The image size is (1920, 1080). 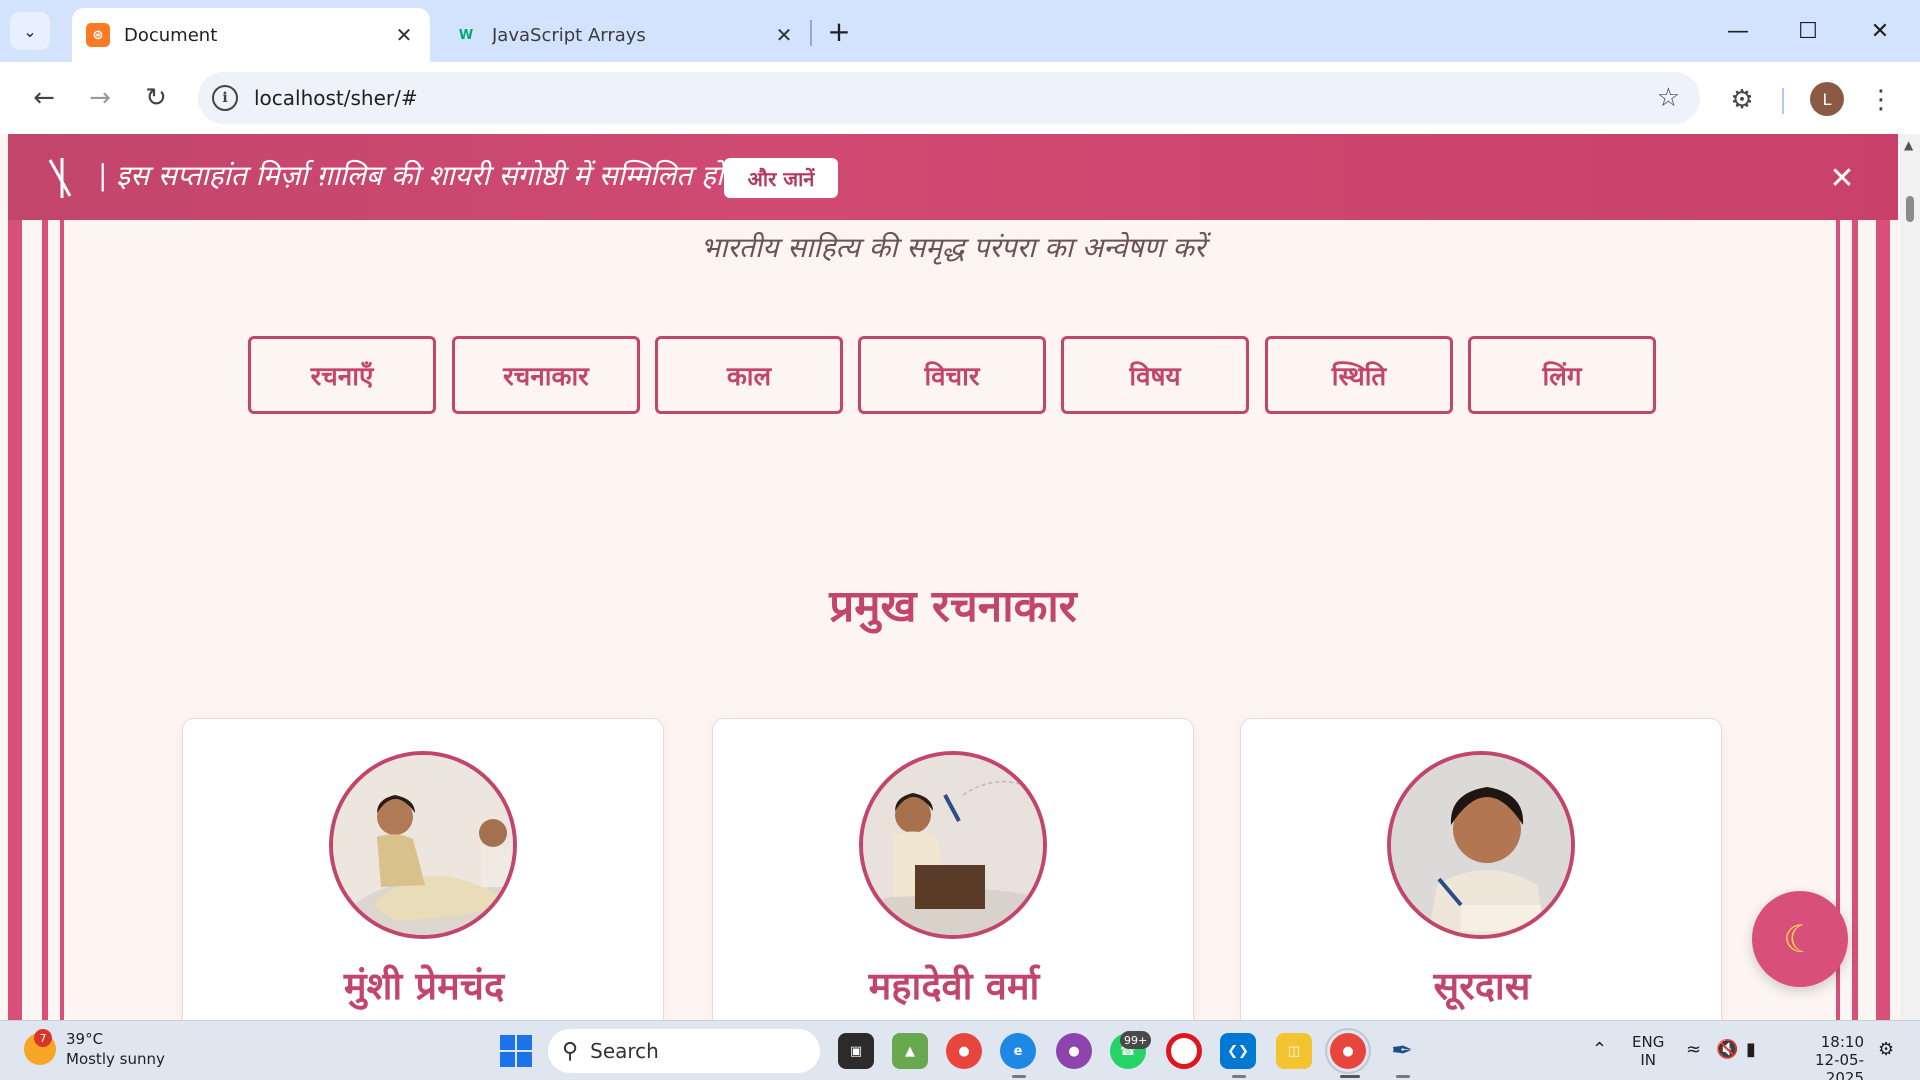 What do you see at coordinates (1910, 577) in the screenshot?
I see `page-scrollbar: ▲` at bounding box center [1910, 577].